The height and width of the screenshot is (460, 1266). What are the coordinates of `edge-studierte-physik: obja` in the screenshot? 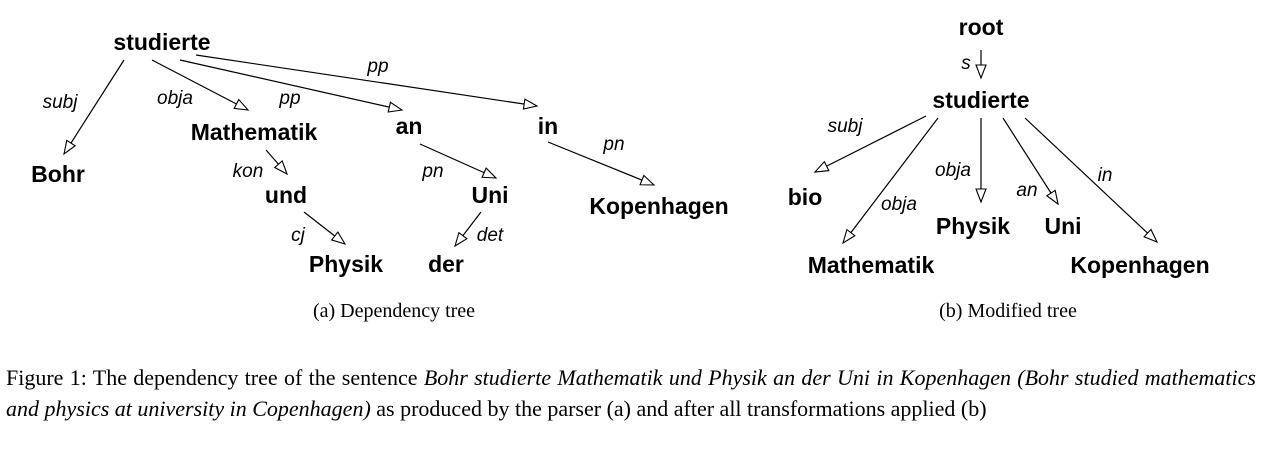 It's located at (961, 161).